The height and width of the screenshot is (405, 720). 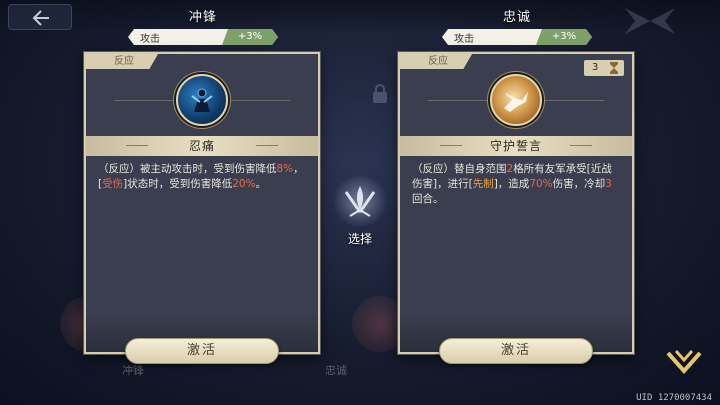 I want to click on left-stat-bonus: +3%, so click(x=250, y=37).